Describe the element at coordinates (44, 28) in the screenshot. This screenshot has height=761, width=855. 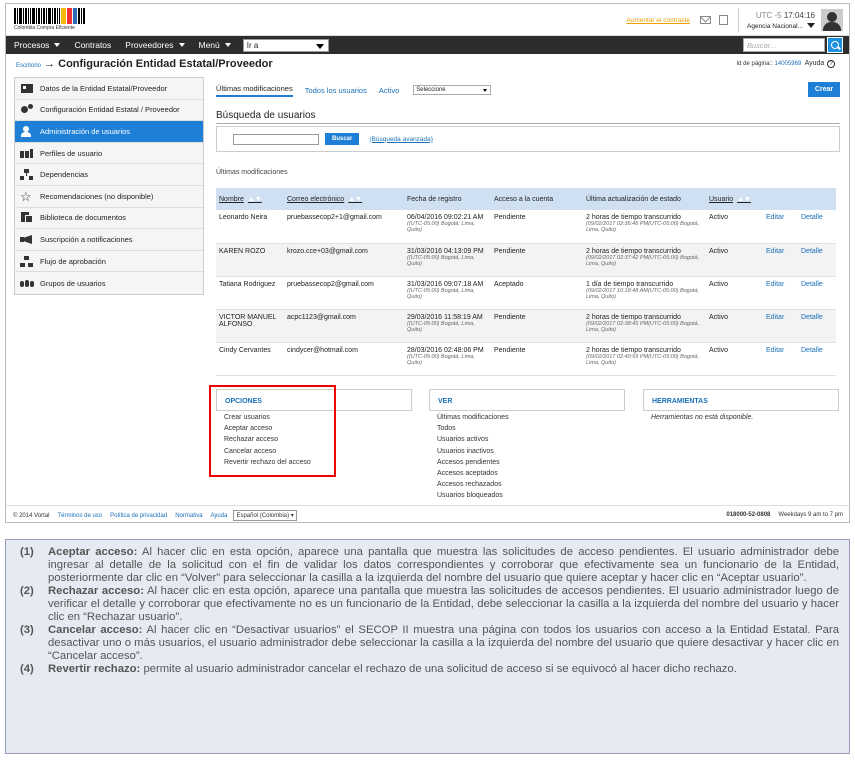
I see `logo-text: Colombia Compra Eficiente` at that location.